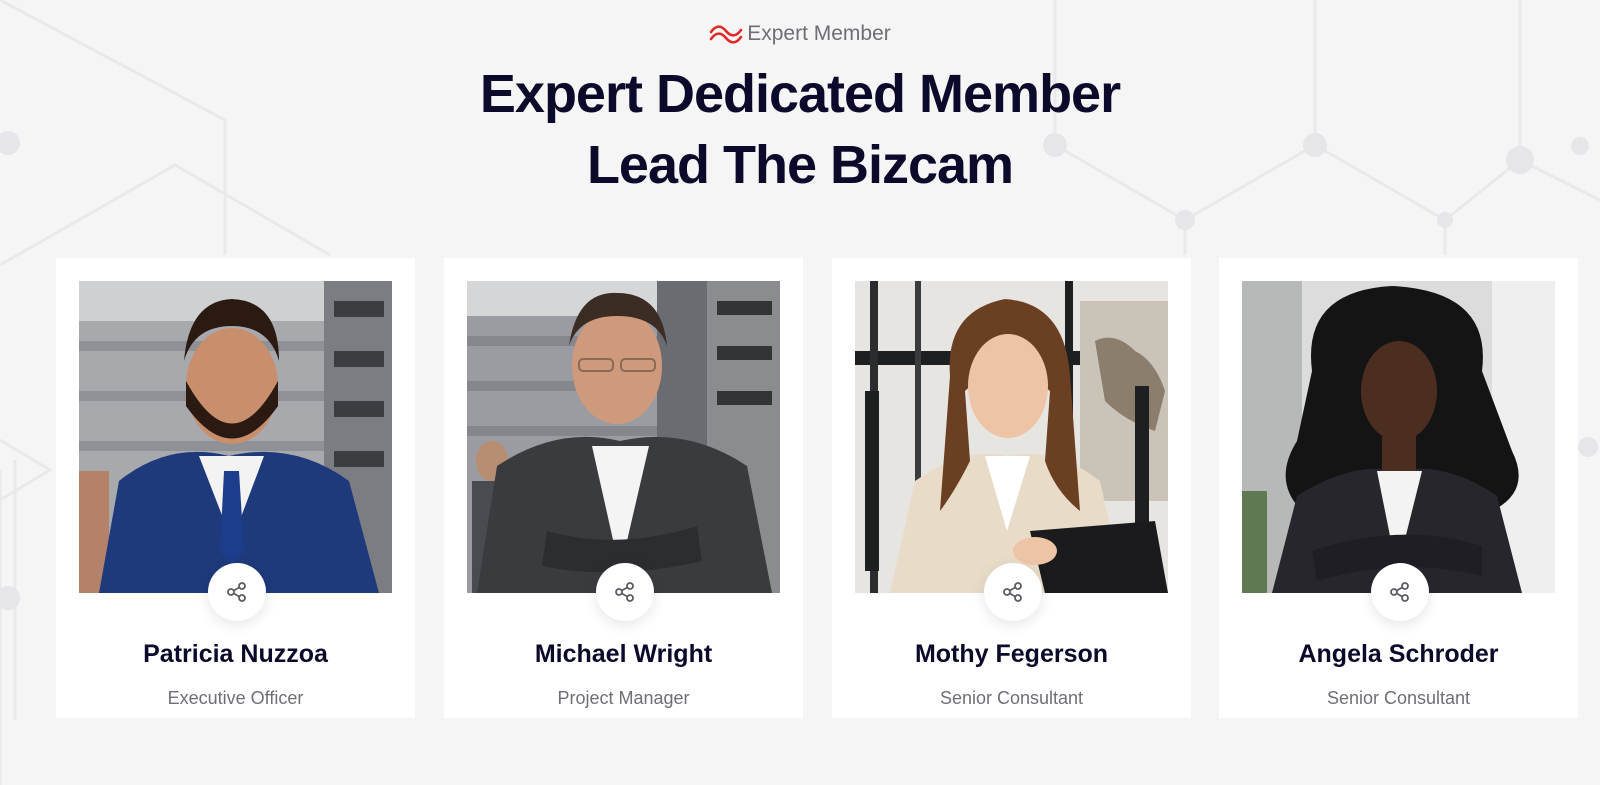 The image size is (1600, 785). Describe the element at coordinates (623, 698) in the screenshot. I see `member-role: Project Manager` at that location.